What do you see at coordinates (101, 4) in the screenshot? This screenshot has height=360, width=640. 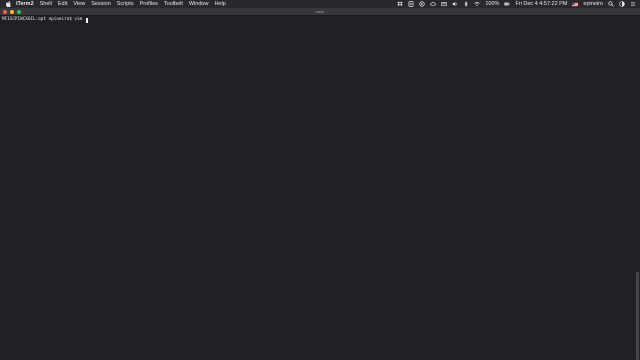 I see `menu-session: Session` at bounding box center [101, 4].